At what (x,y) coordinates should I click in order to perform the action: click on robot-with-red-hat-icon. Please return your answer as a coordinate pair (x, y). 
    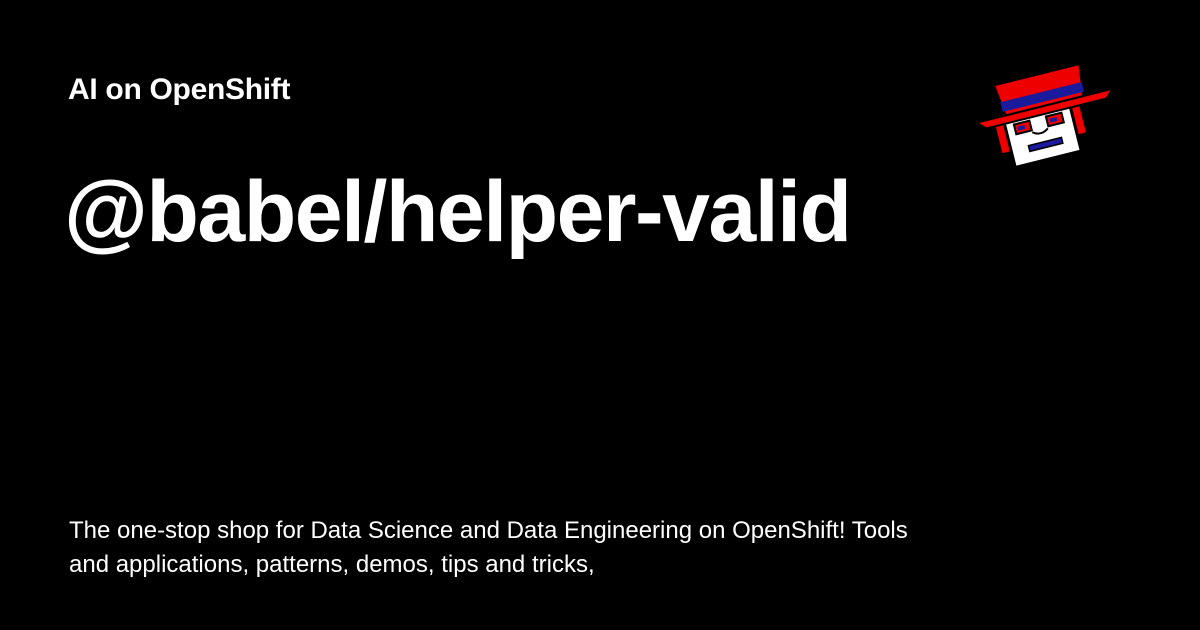
    Looking at the image, I should click on (1044, 113).